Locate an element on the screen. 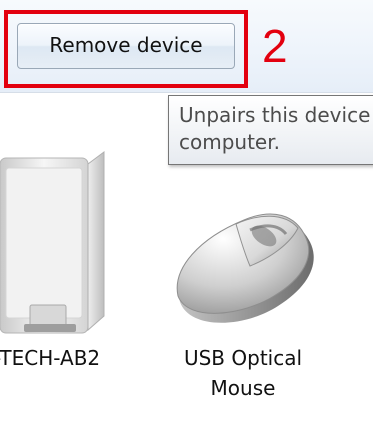 This screenshot has width=373, height=432. device-label-tech-ab2: -TECH-AB2 is located at coordinates (50, 358).